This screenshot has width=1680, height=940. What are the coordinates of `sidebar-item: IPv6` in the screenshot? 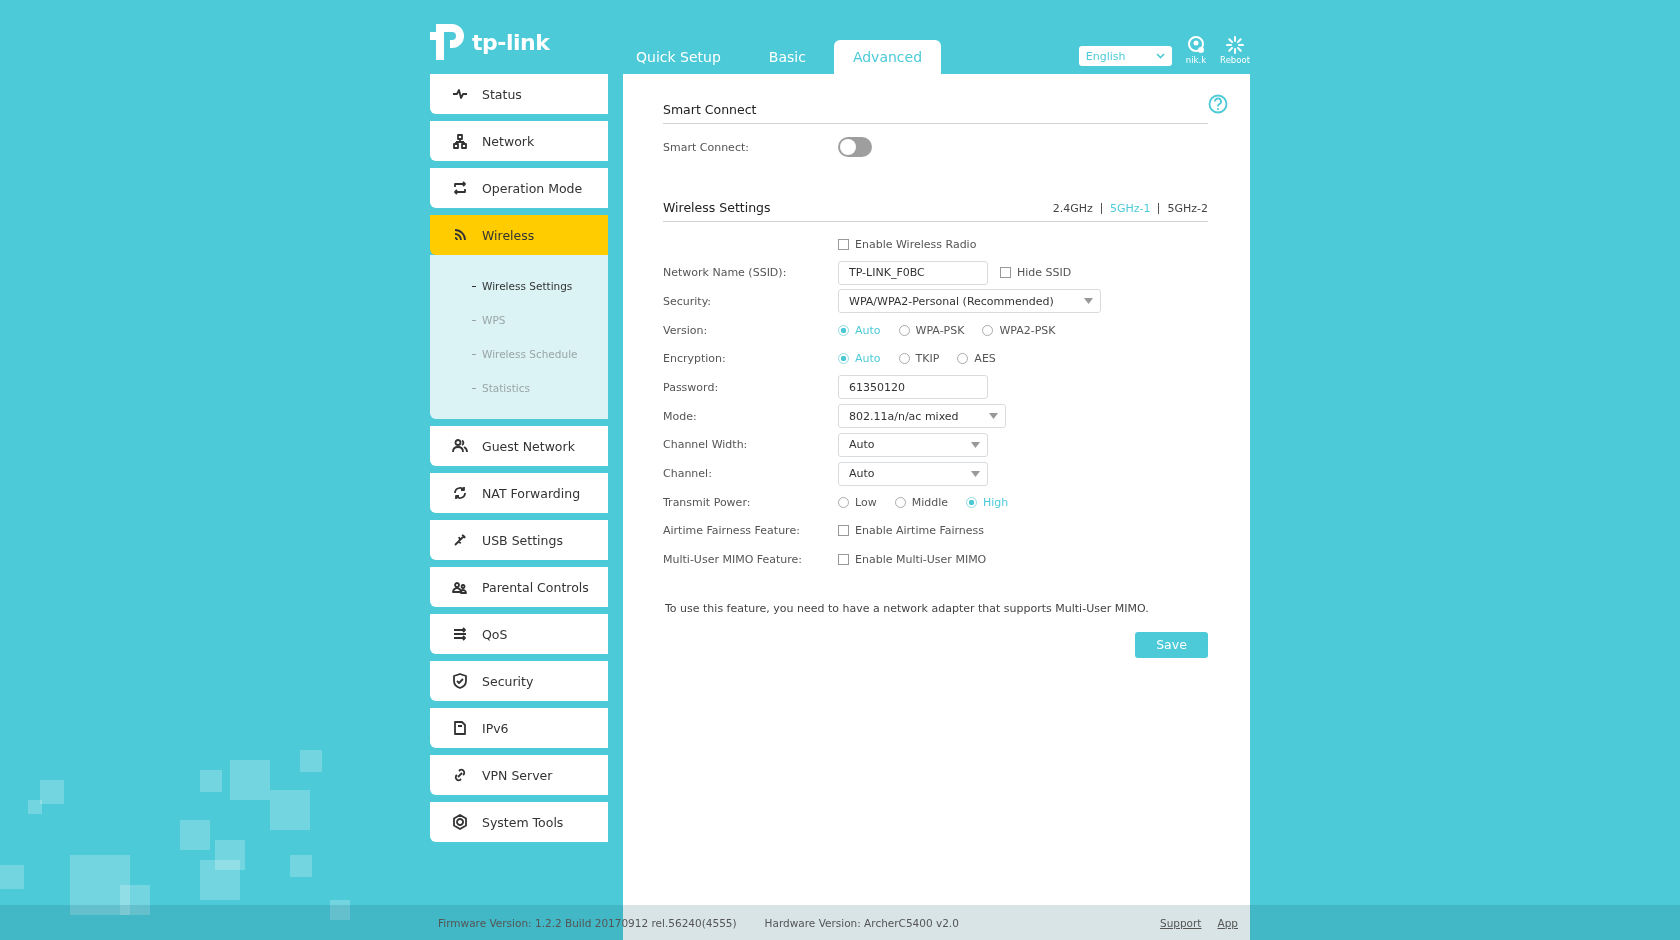 It's located at (519, 728).